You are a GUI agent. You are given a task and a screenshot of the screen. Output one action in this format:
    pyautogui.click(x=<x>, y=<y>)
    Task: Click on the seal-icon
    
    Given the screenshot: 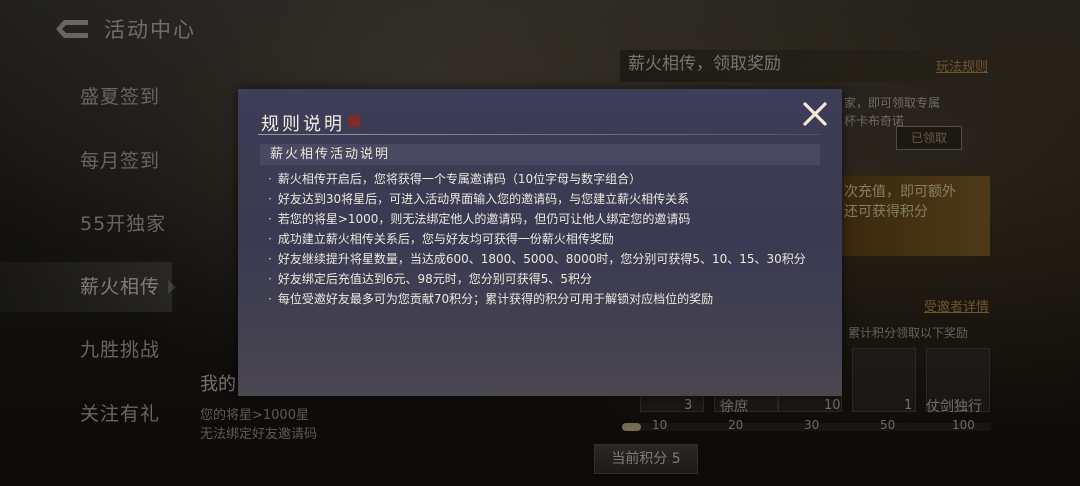 What is the action you would take?
    pyautogui.click(x=354, y=121)
    